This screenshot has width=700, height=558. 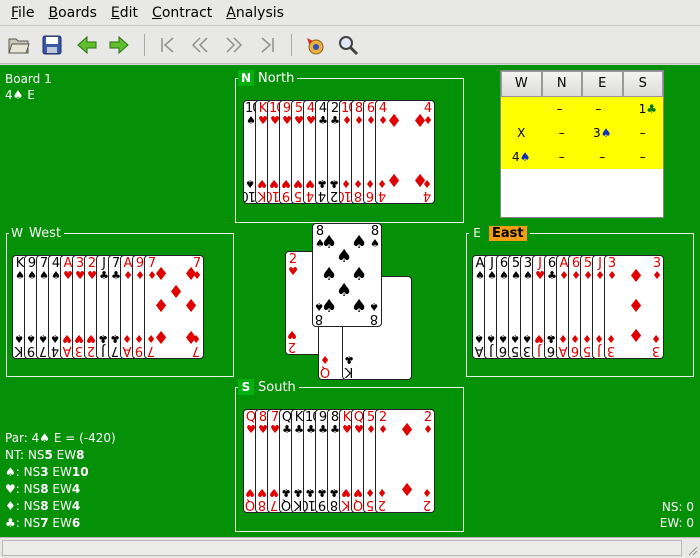 I want to click on score-ns: NS: 0, so click(x=677, y=507).